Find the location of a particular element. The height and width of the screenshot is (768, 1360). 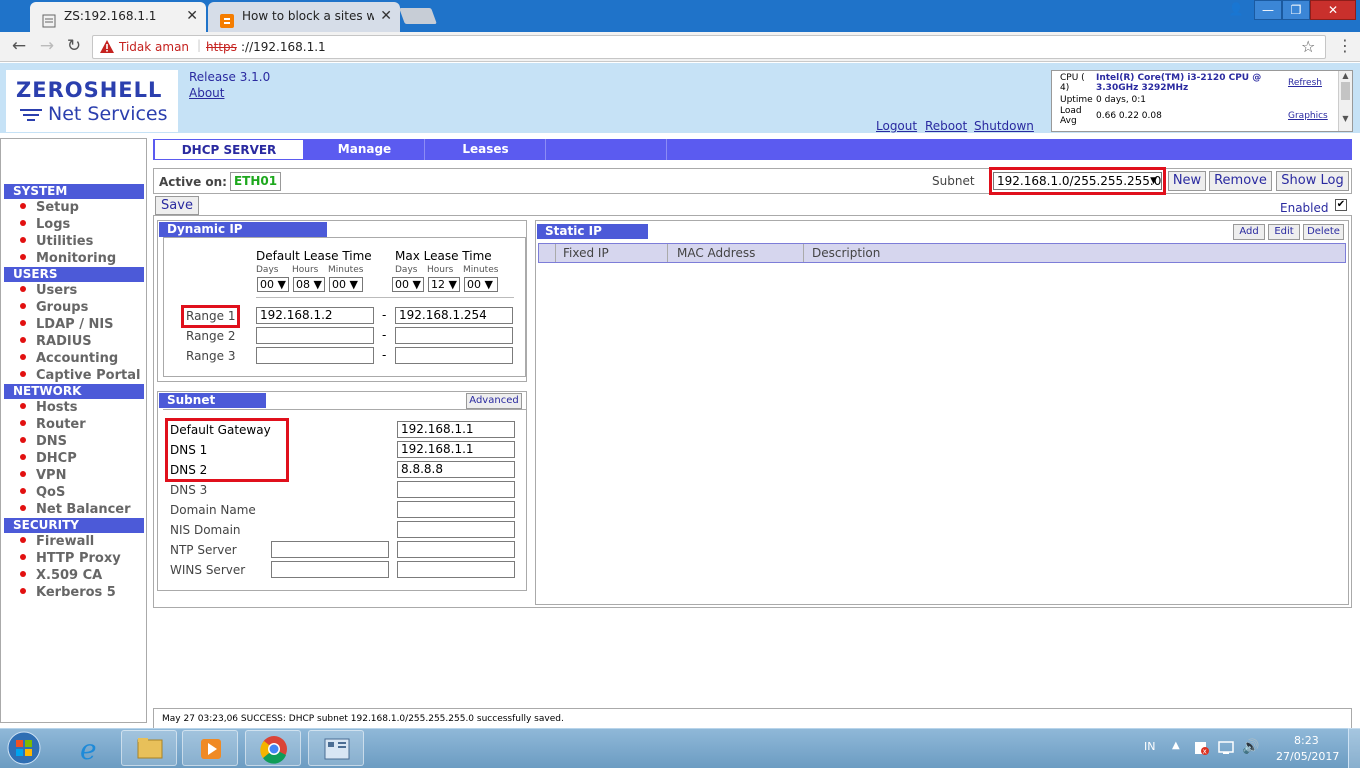

scroll-up-icon: ▲ is located at coordinates (1345, 75).